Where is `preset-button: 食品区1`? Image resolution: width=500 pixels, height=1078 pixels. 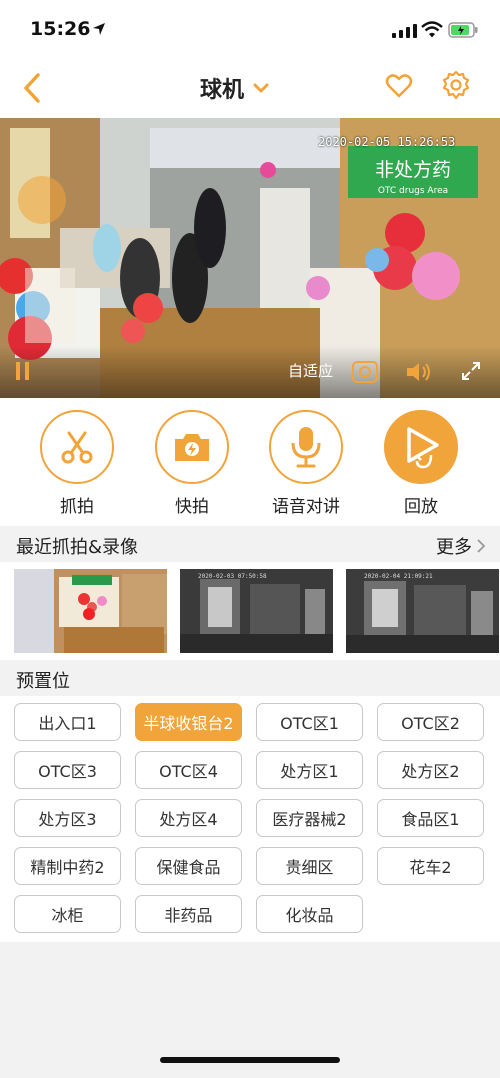 preset-button: 食品区1 is located at coordinates (430, 818).